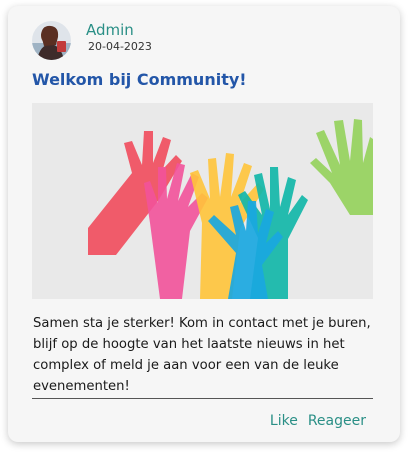  I want to click on avatar-photo, so click(51, 40).